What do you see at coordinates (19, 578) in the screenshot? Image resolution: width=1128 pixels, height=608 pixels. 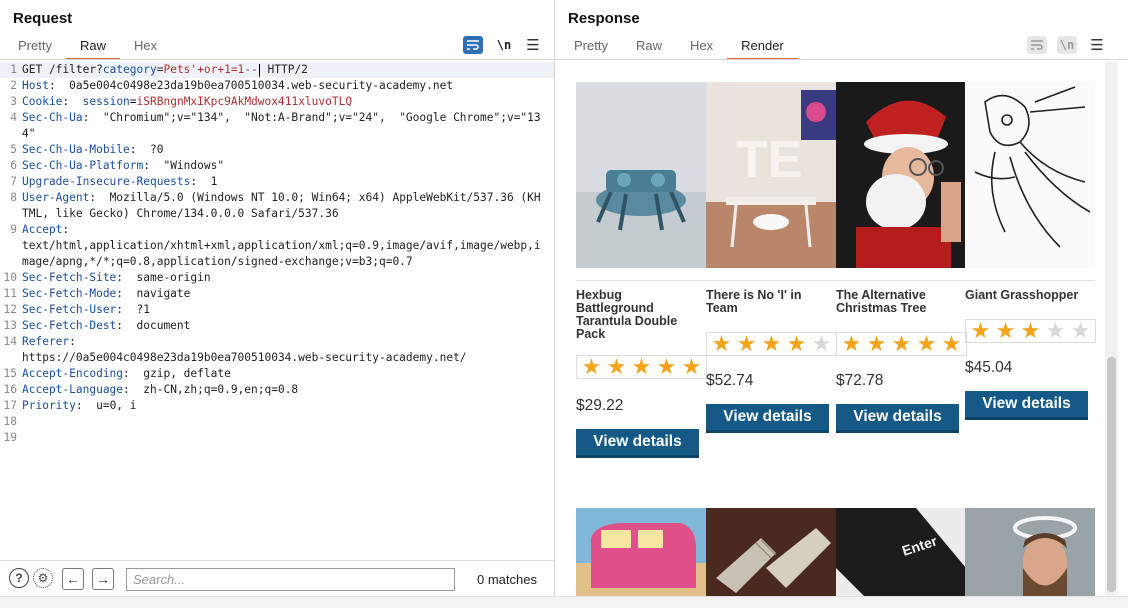 I see `help-icon: ?` at bounding box center [19, 578].